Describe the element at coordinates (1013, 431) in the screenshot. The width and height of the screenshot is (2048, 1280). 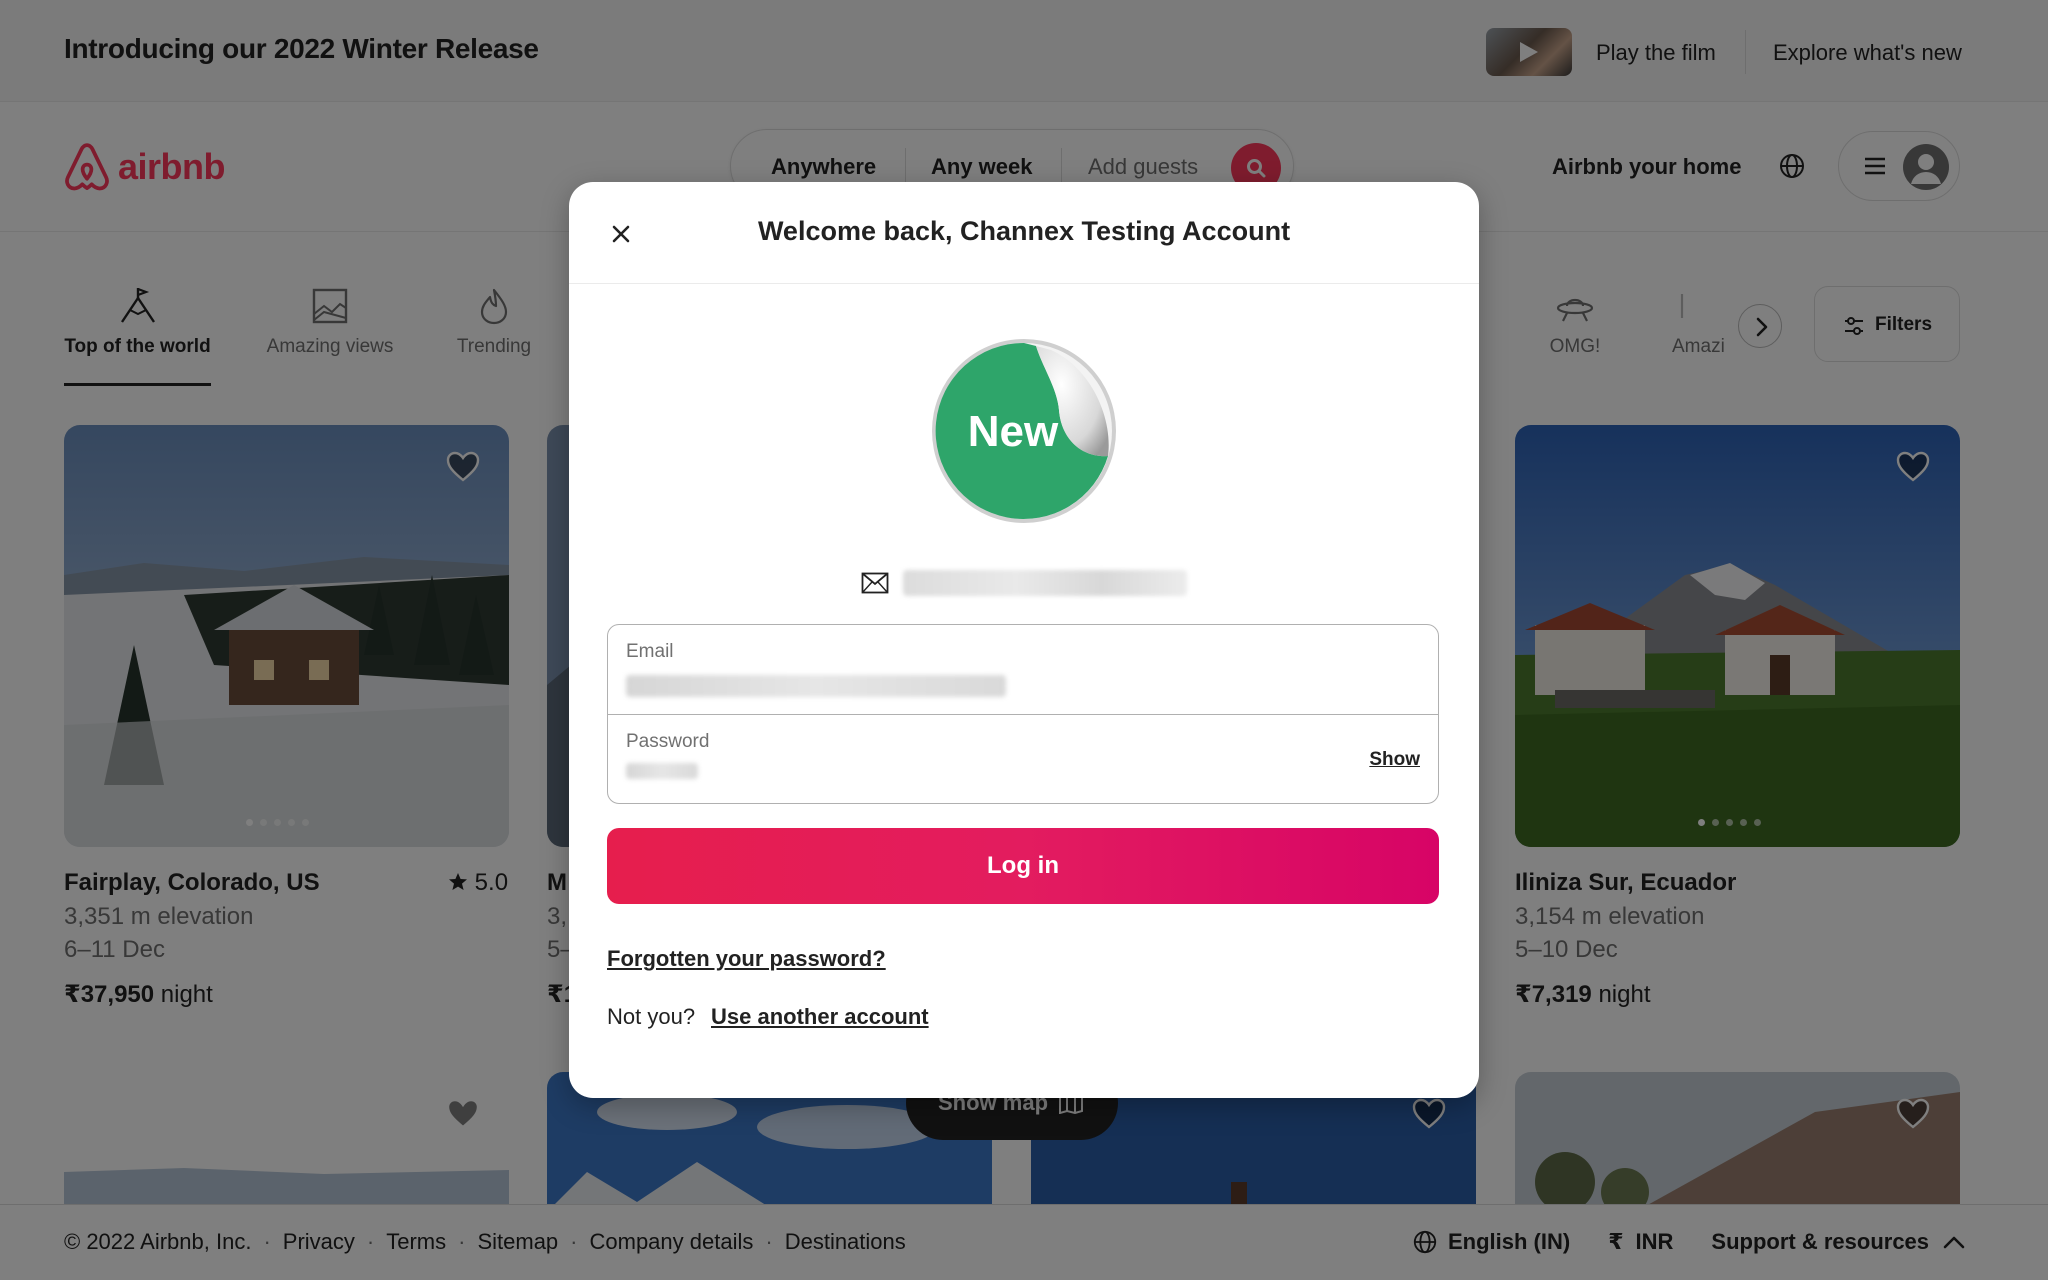
I see `badge-text: New` at that location.